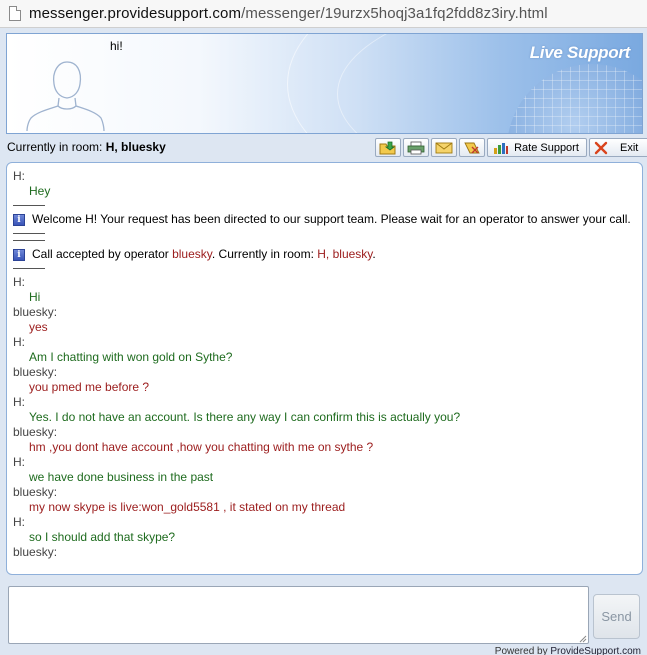 This screenshot has width=647, height=655. Describe the element at coordinates (135, 13) in the screenshot. I see `url-host: messenger.providesupport.com` at that location.